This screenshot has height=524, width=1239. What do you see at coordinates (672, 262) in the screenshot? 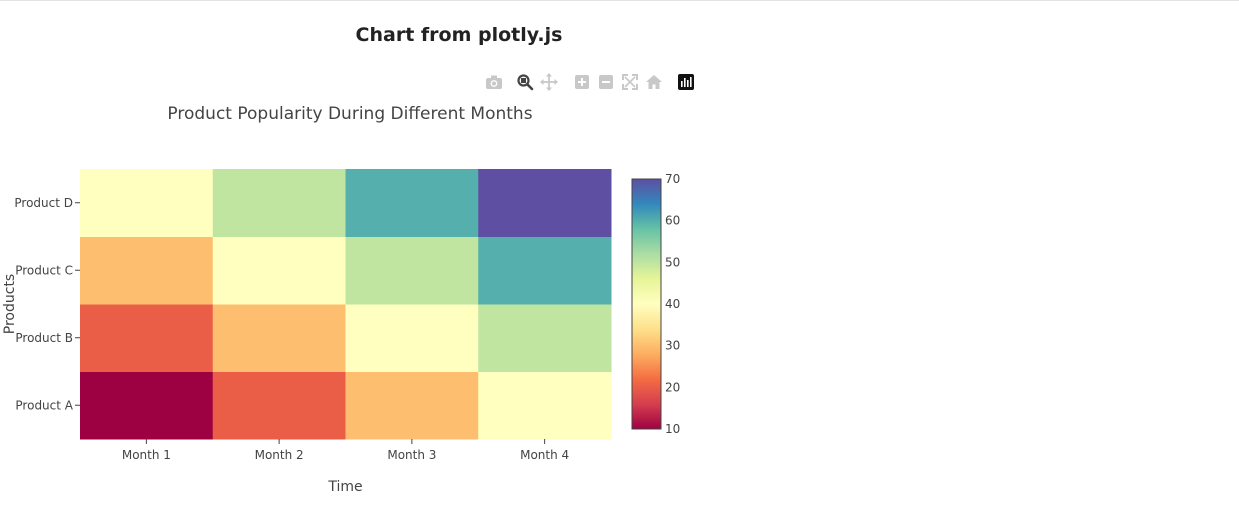
I see `colorbar-tick-label: 50` at bounding box center [672, 262].